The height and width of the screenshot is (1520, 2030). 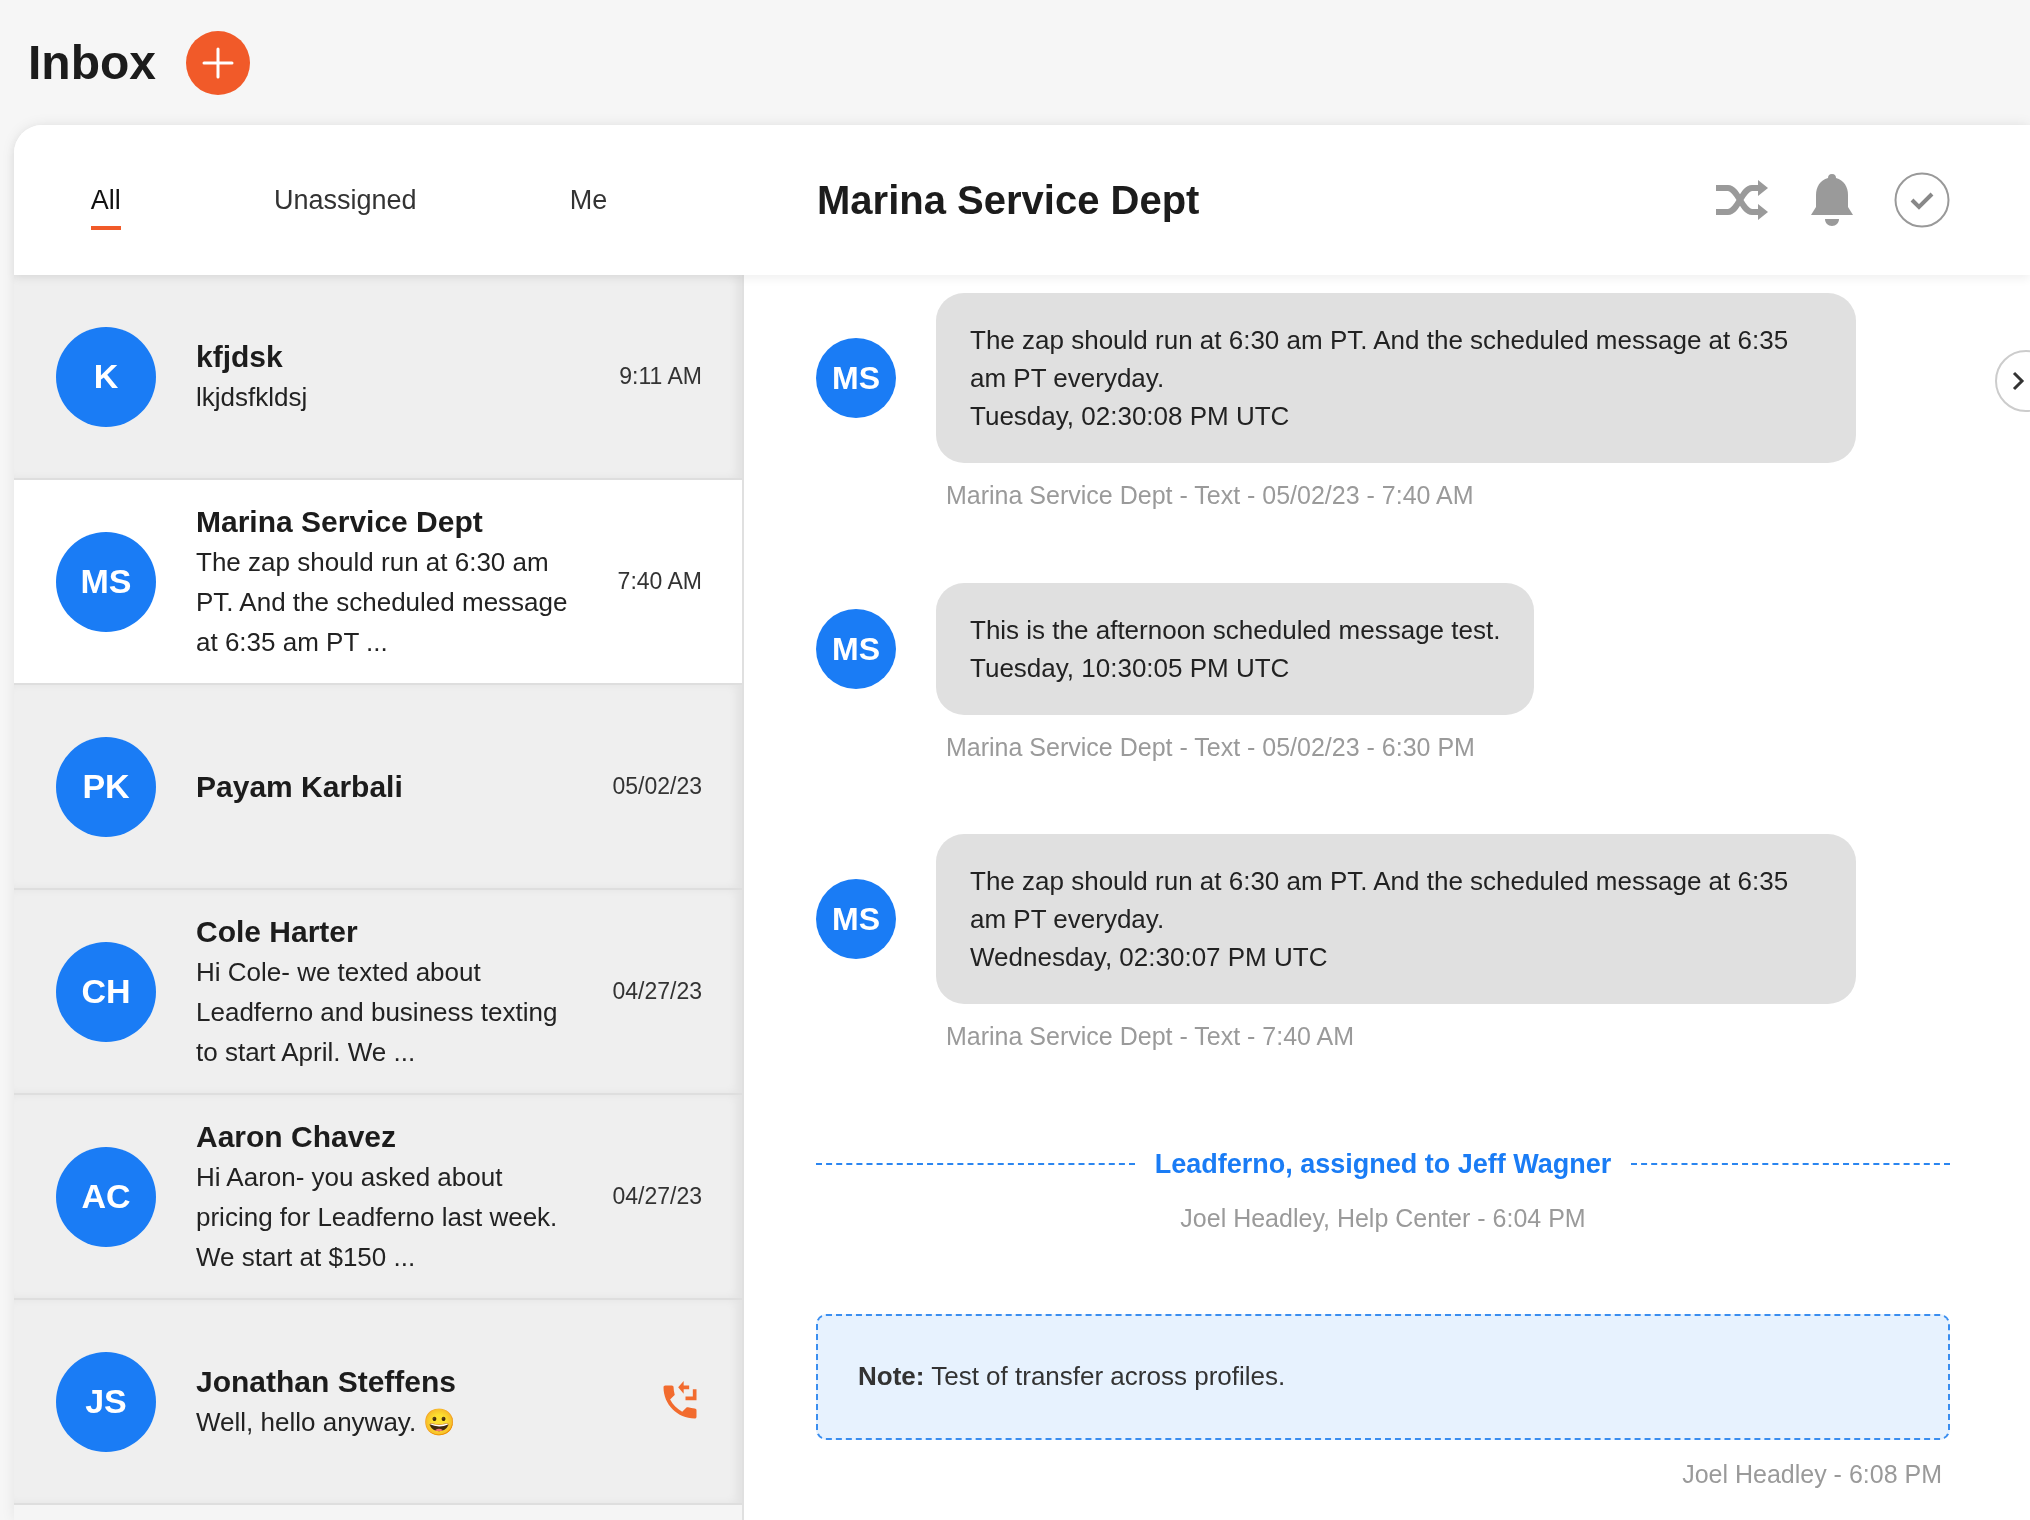 What do you see at coordinates (106, 376) in the screenshot?
I see `avatar: K` at bounding box center [106, 376].